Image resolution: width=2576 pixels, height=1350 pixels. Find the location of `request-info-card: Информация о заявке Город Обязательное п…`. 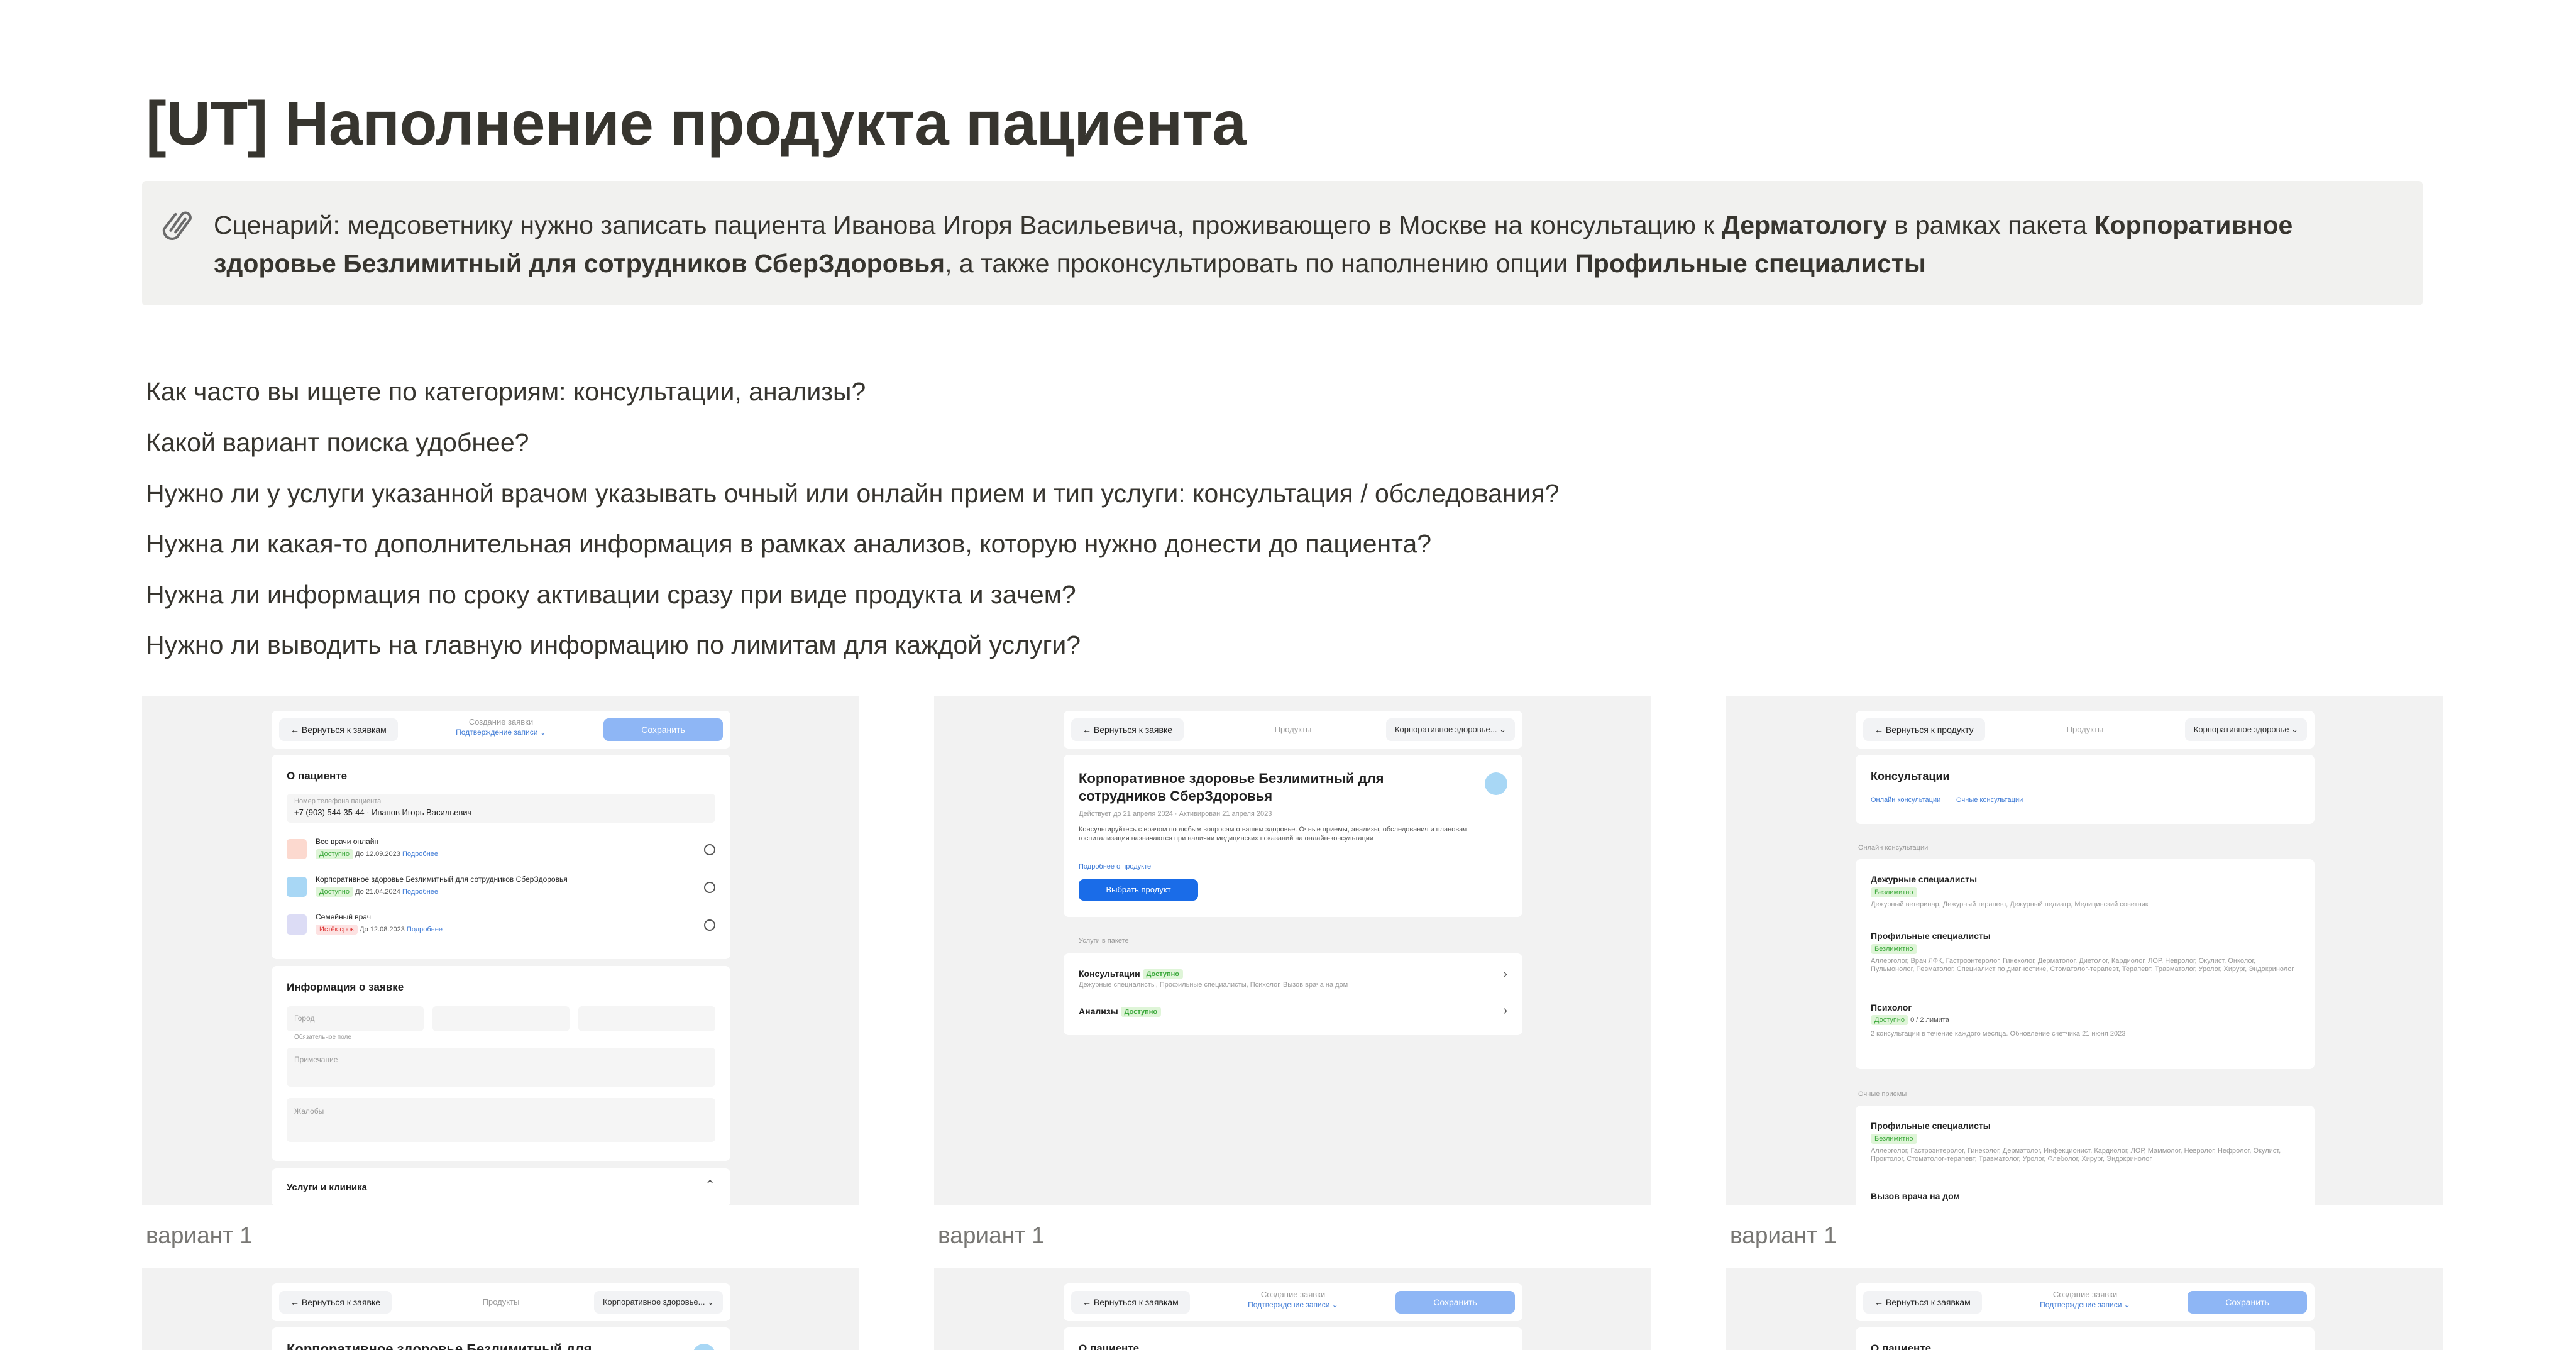

request-info-card: Информация о заявке Город Обязательное п… is located at coordinates (501, 1063).